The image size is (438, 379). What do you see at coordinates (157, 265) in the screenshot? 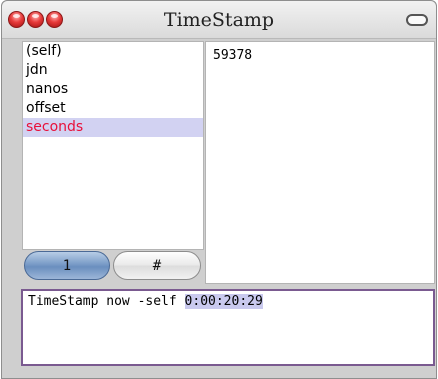
I see `secondary-button: #` at bounding box center [157, 265].